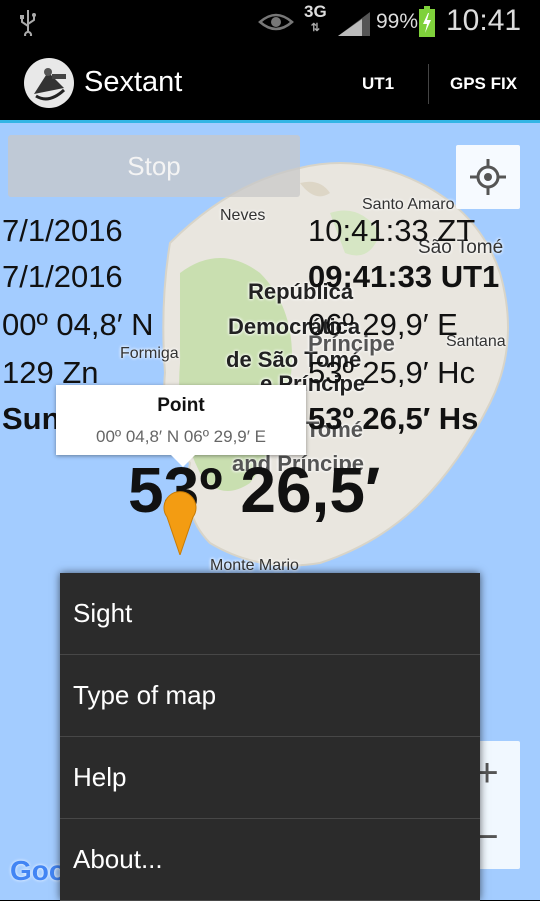  Describe the element at coordinates (270, 614) in the screenshot. I see `menu-item-sight: Sight` at that location.